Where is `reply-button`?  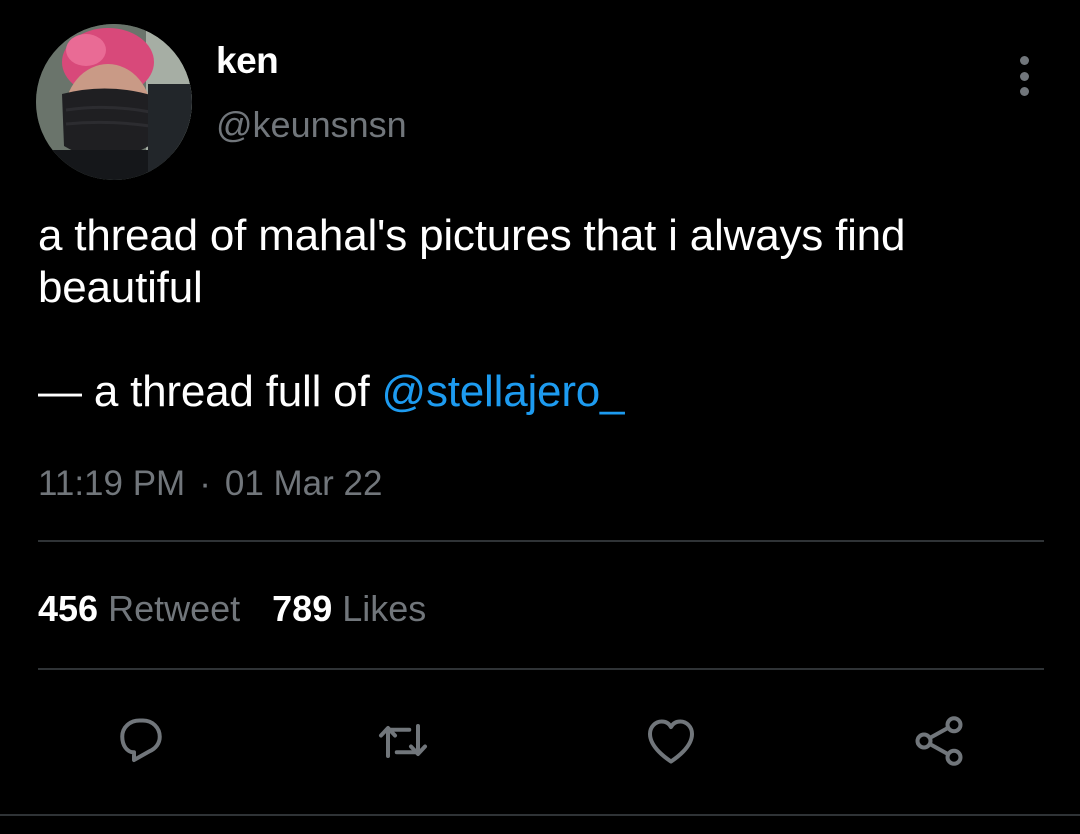 reply-button is located at coordinates (141, 741).